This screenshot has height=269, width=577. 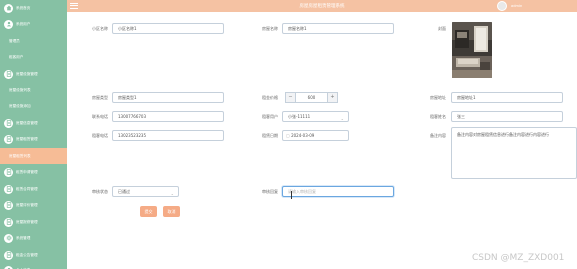 What do you see at coordinates (171, 211) in the screenshot?
I see `cancel-button: 取消` at bounding box center [171, 211].